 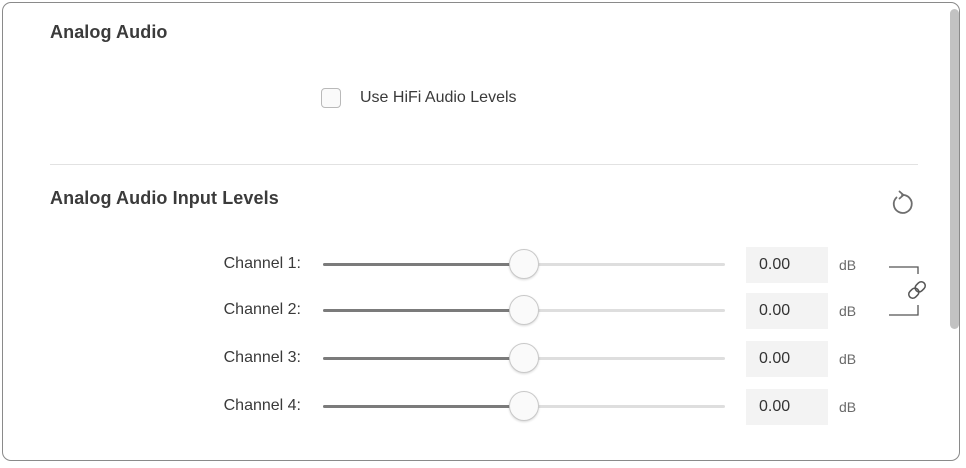 I want to click on channel-2-level-slider, so click(x=524, y=310).